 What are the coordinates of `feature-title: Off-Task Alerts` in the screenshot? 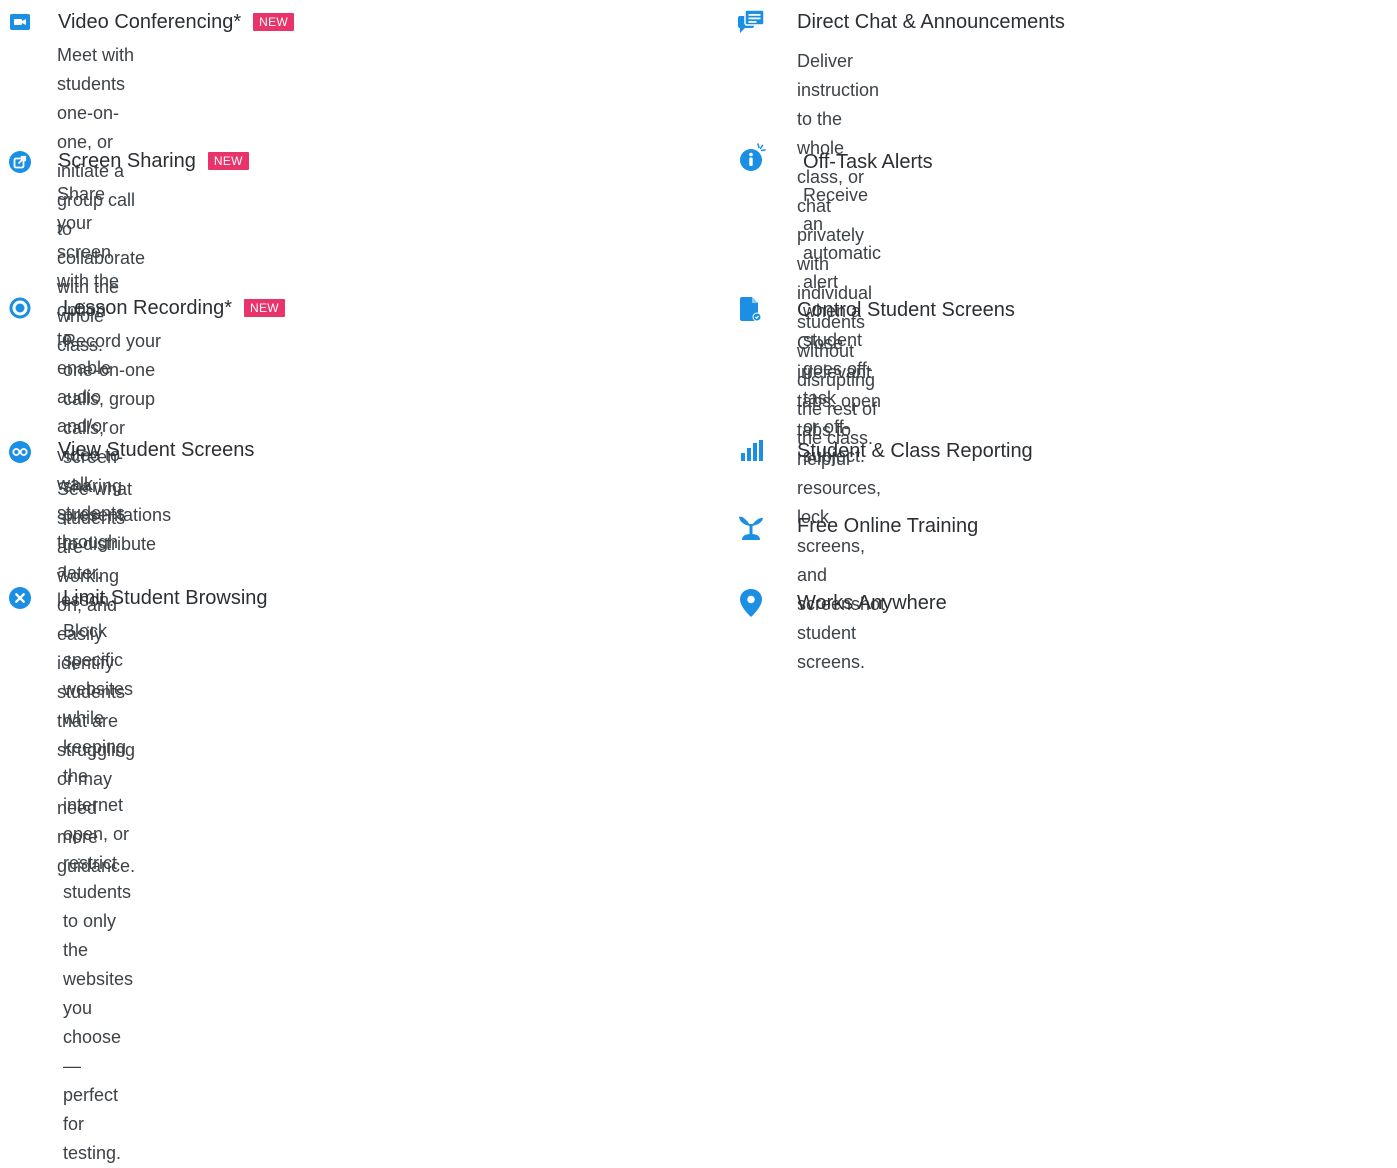 It's located at (868, 162).